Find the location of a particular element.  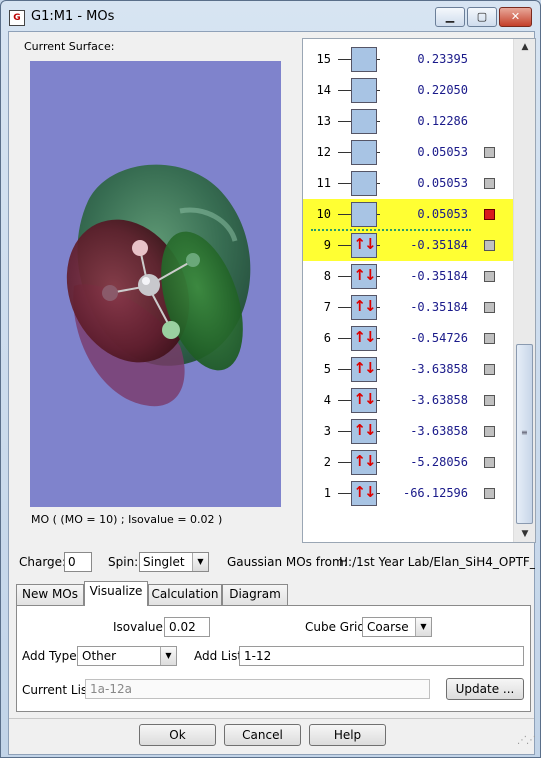

minimize-button: ▁ is located at coordinates (450, 17).